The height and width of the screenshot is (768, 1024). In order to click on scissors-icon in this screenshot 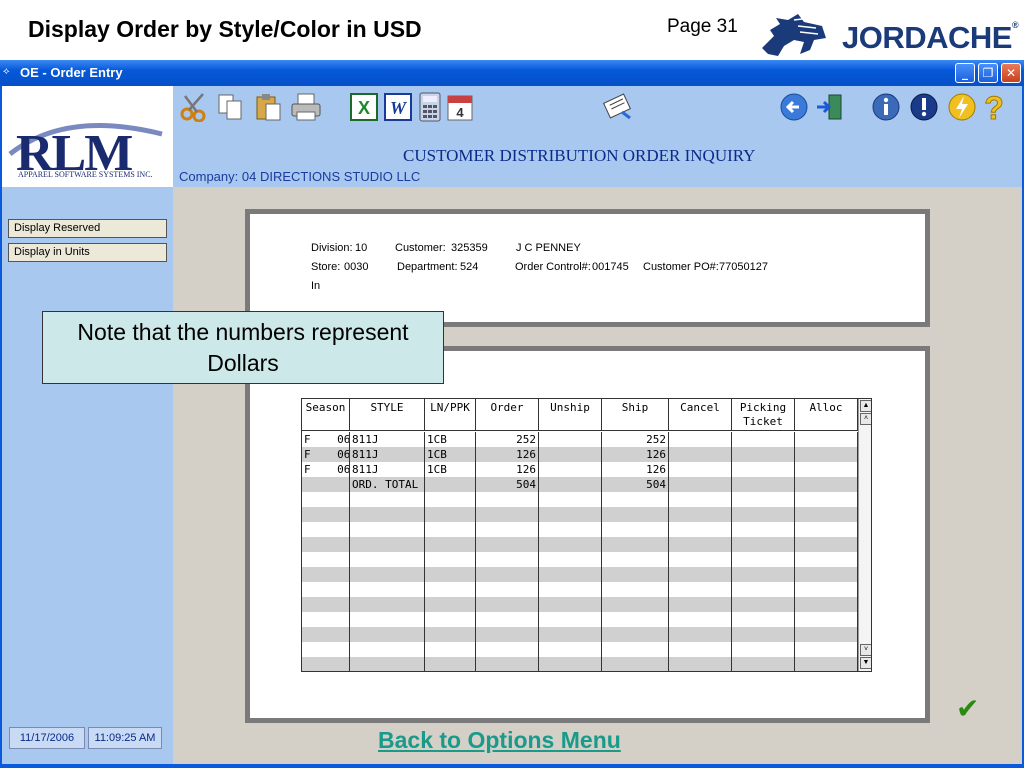, I will do `click(194, 107)`.